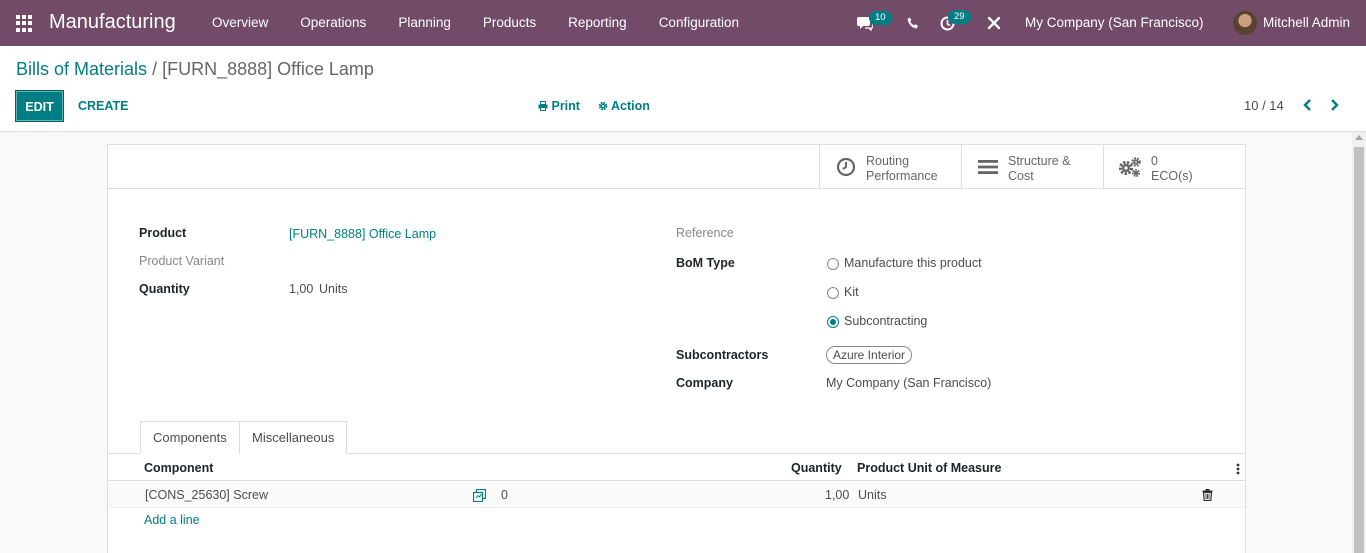  I want to click on routing-performance-button: Routing Performance, so click(890, 167).